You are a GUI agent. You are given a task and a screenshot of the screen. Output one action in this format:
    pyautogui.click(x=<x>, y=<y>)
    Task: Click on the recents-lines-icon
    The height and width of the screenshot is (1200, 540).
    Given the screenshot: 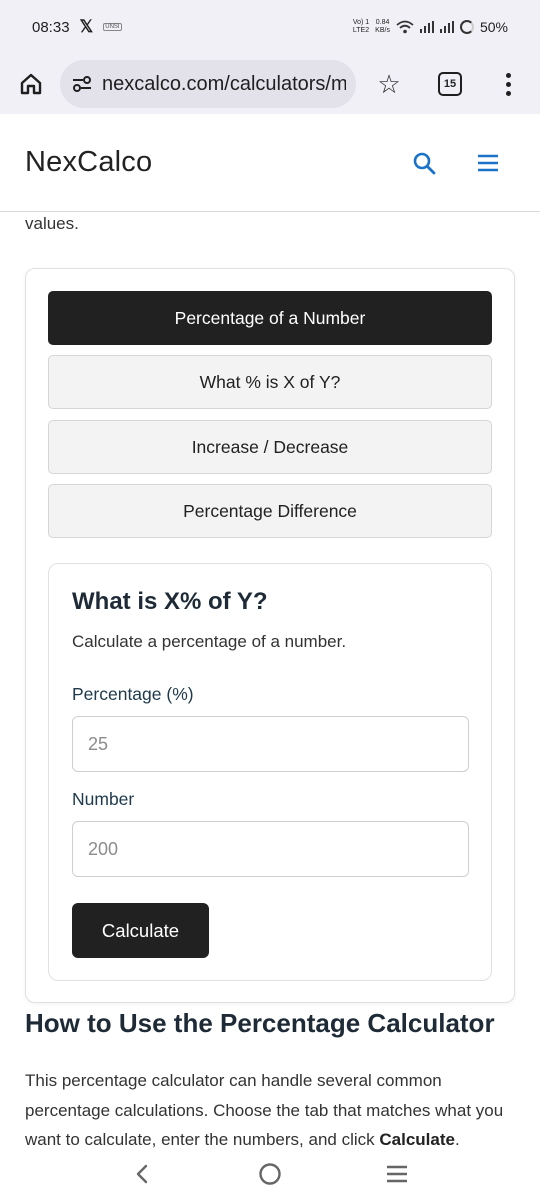 What is the action you would take?
    pyautogui.click(x=396, y=1174)
    